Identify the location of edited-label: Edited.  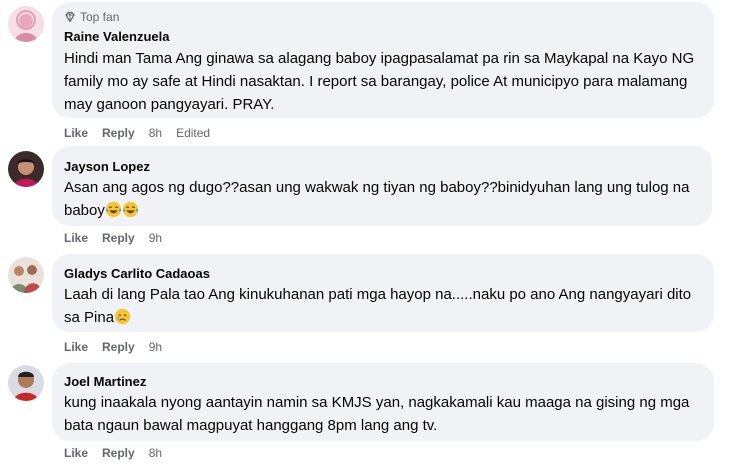
(193, 133).